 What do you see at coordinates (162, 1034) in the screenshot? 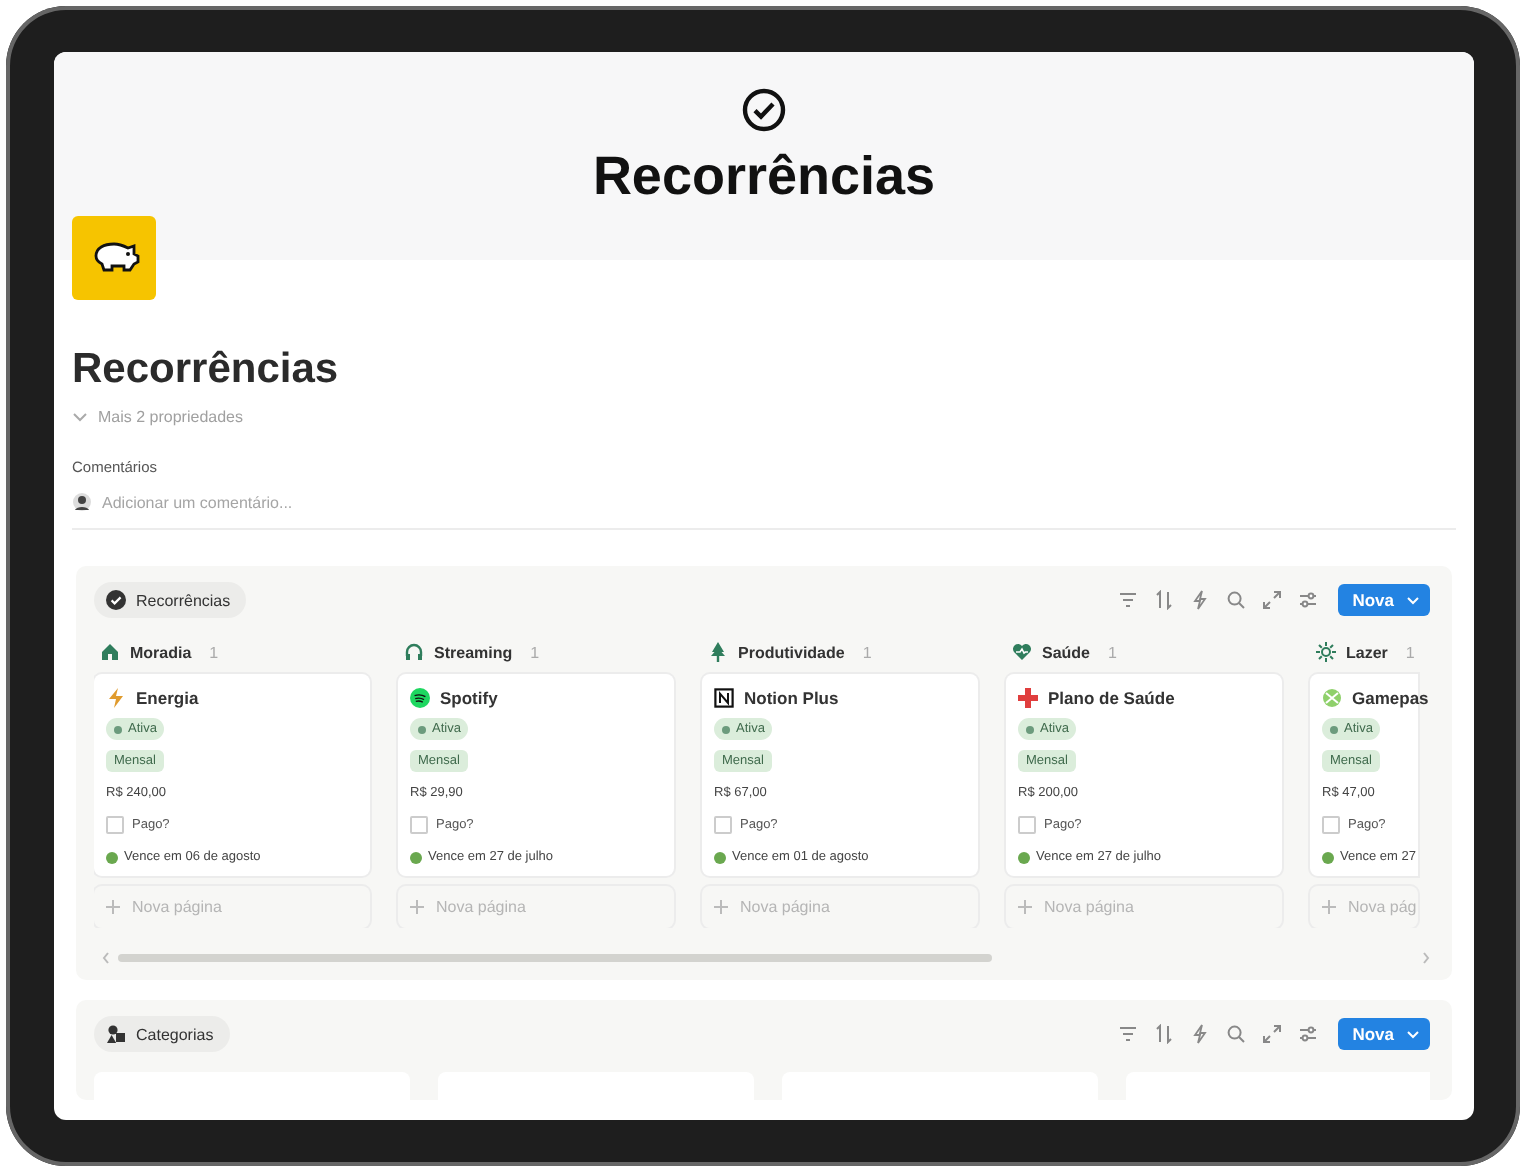
I see `view-tab: Categorias` at bounding box center [162, 1034].